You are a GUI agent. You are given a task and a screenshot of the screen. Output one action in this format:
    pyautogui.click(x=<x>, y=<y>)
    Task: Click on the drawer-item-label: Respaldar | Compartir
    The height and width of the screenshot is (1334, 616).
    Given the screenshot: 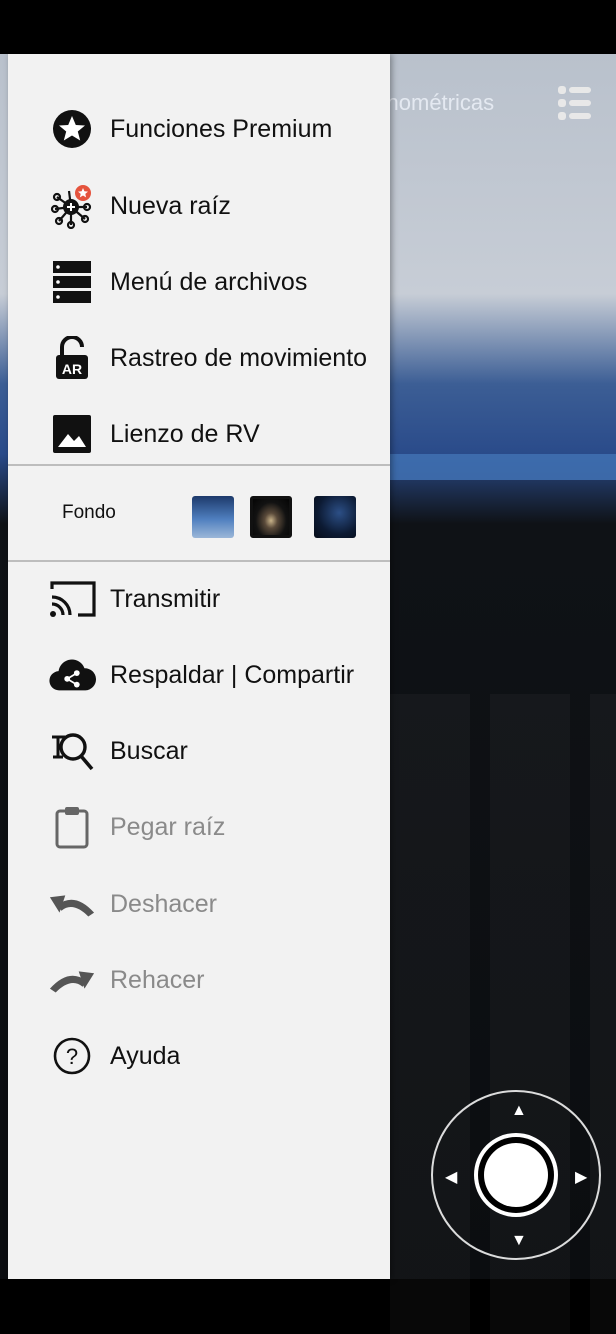 What is the action you would take?
    pyautogui.click(x=232, y=674)
    